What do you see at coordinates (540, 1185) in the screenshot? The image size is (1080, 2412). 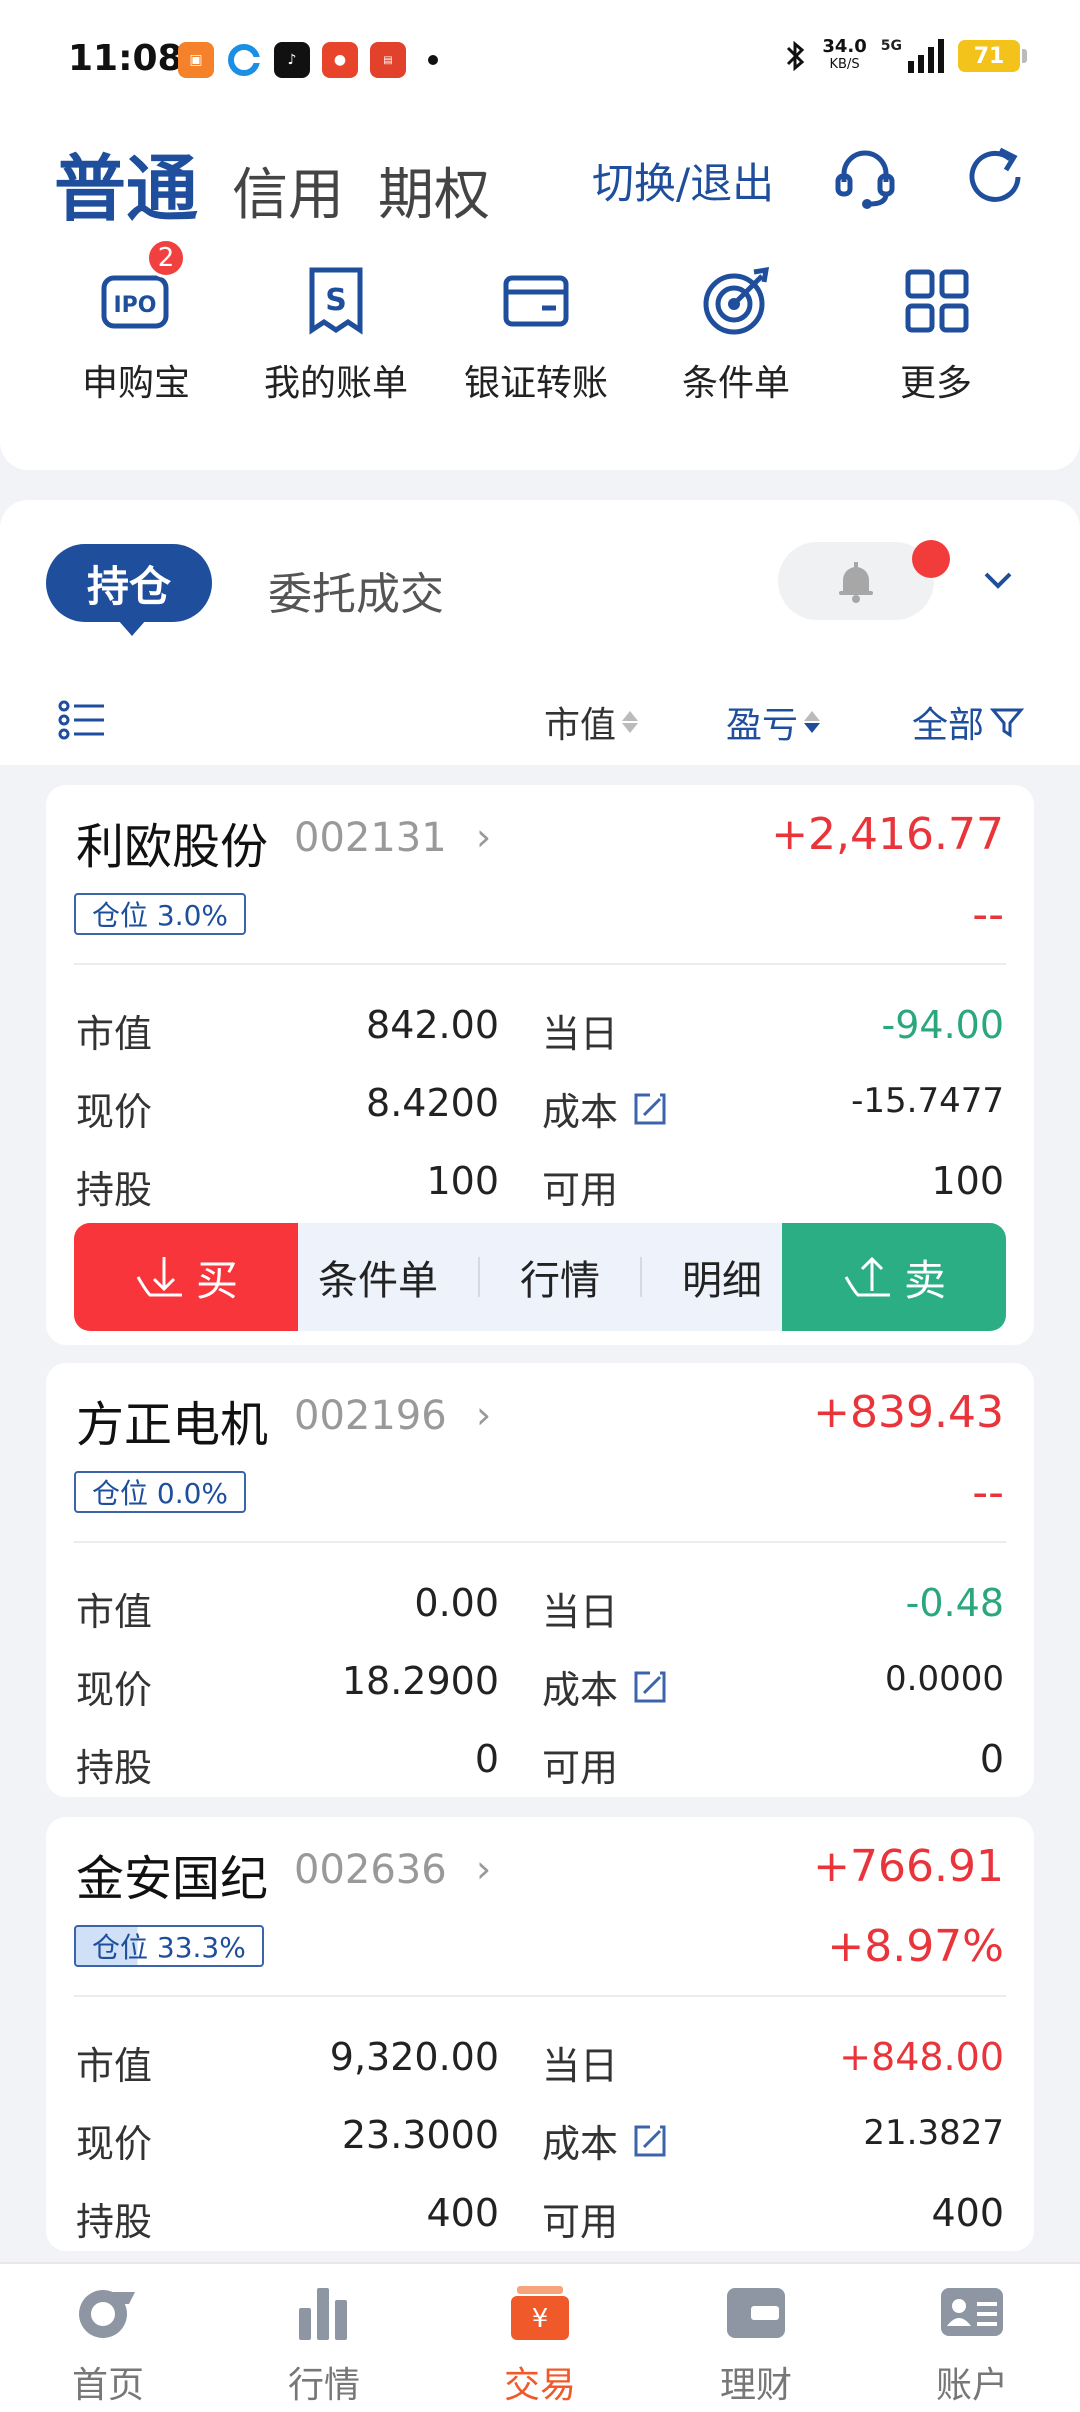 I see `row-shares: 持股 100 可用 100` at bounding box center [540, 1185].